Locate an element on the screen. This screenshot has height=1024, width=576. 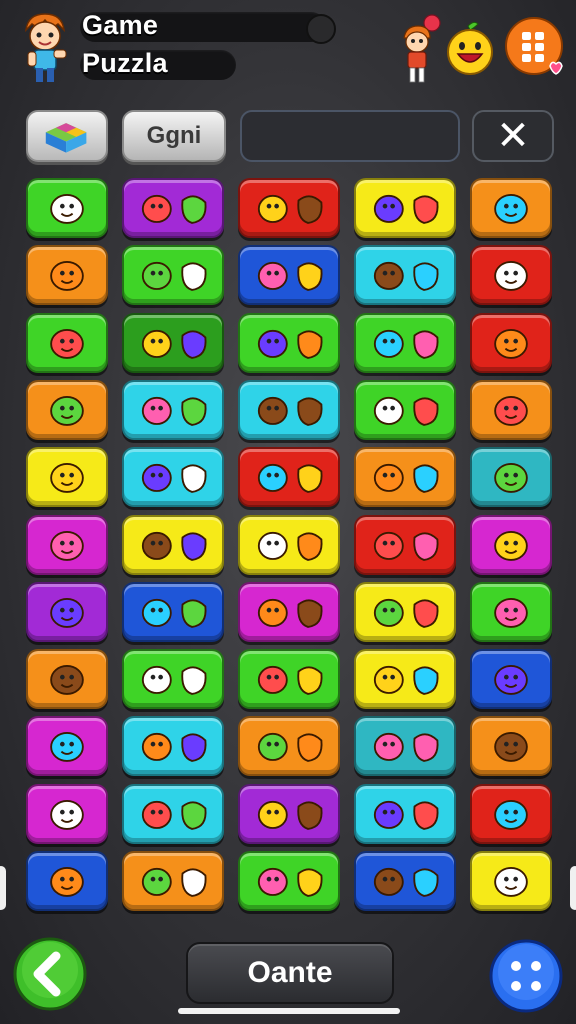
pink-grapes-icon is located at coordinates (406, 613).